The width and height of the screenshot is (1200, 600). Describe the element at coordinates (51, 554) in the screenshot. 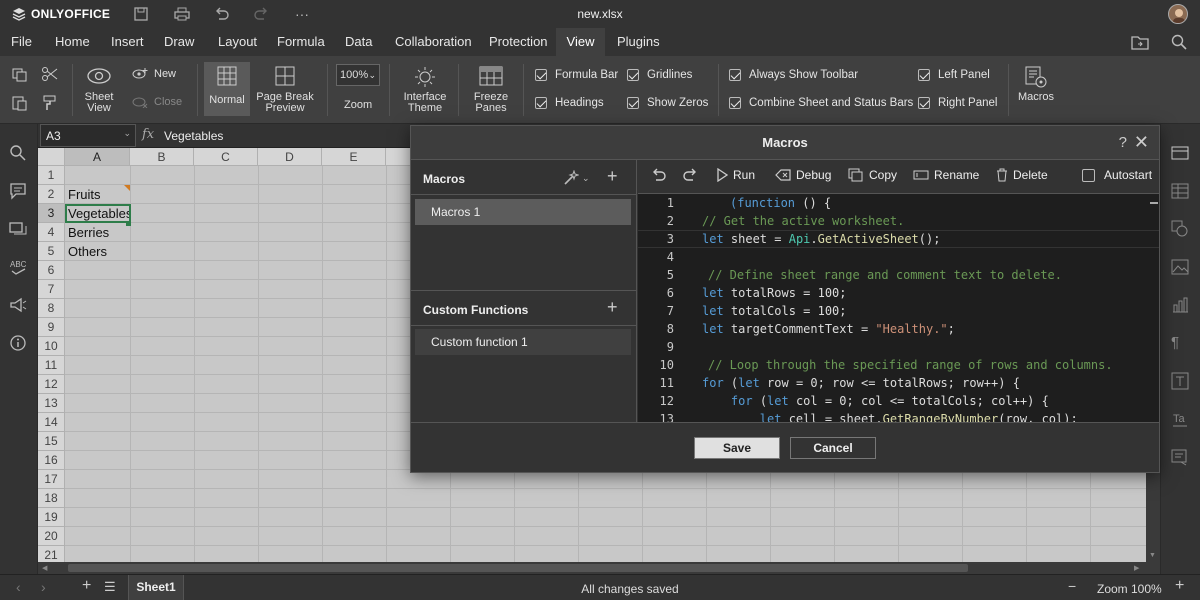

I see `row-header: 21` at that location.